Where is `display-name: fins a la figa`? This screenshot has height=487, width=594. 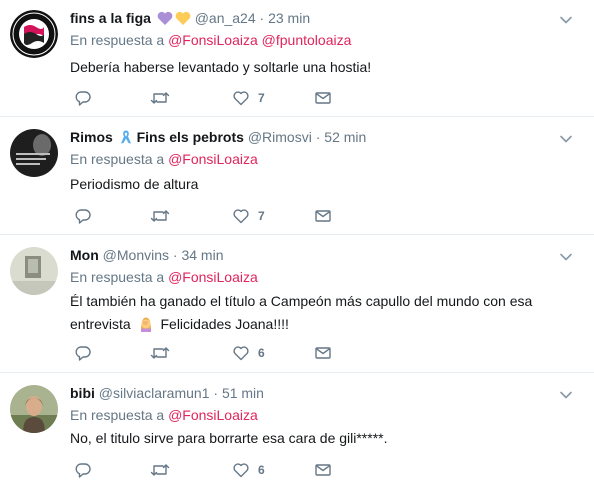 display-name: fins a la figa is located at coordinates (110, 18).